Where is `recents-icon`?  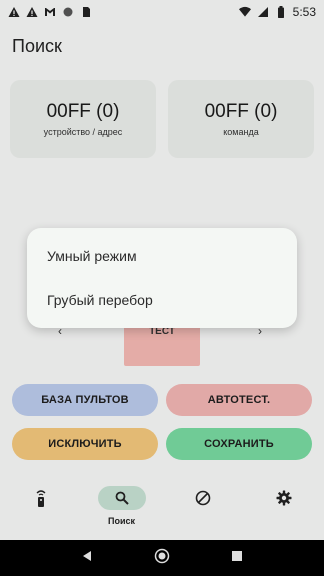
recents-icon is located at coordinates (237, 558).